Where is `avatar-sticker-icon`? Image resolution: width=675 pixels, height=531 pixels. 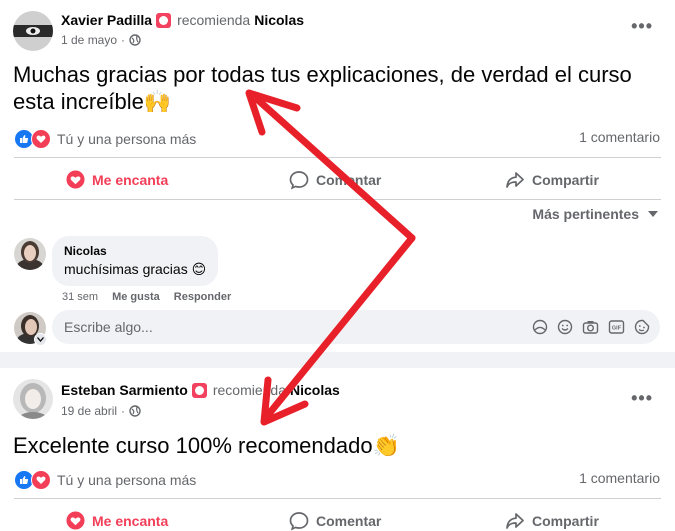 avatar-sticker-icon is located at coordinates (540, 327).